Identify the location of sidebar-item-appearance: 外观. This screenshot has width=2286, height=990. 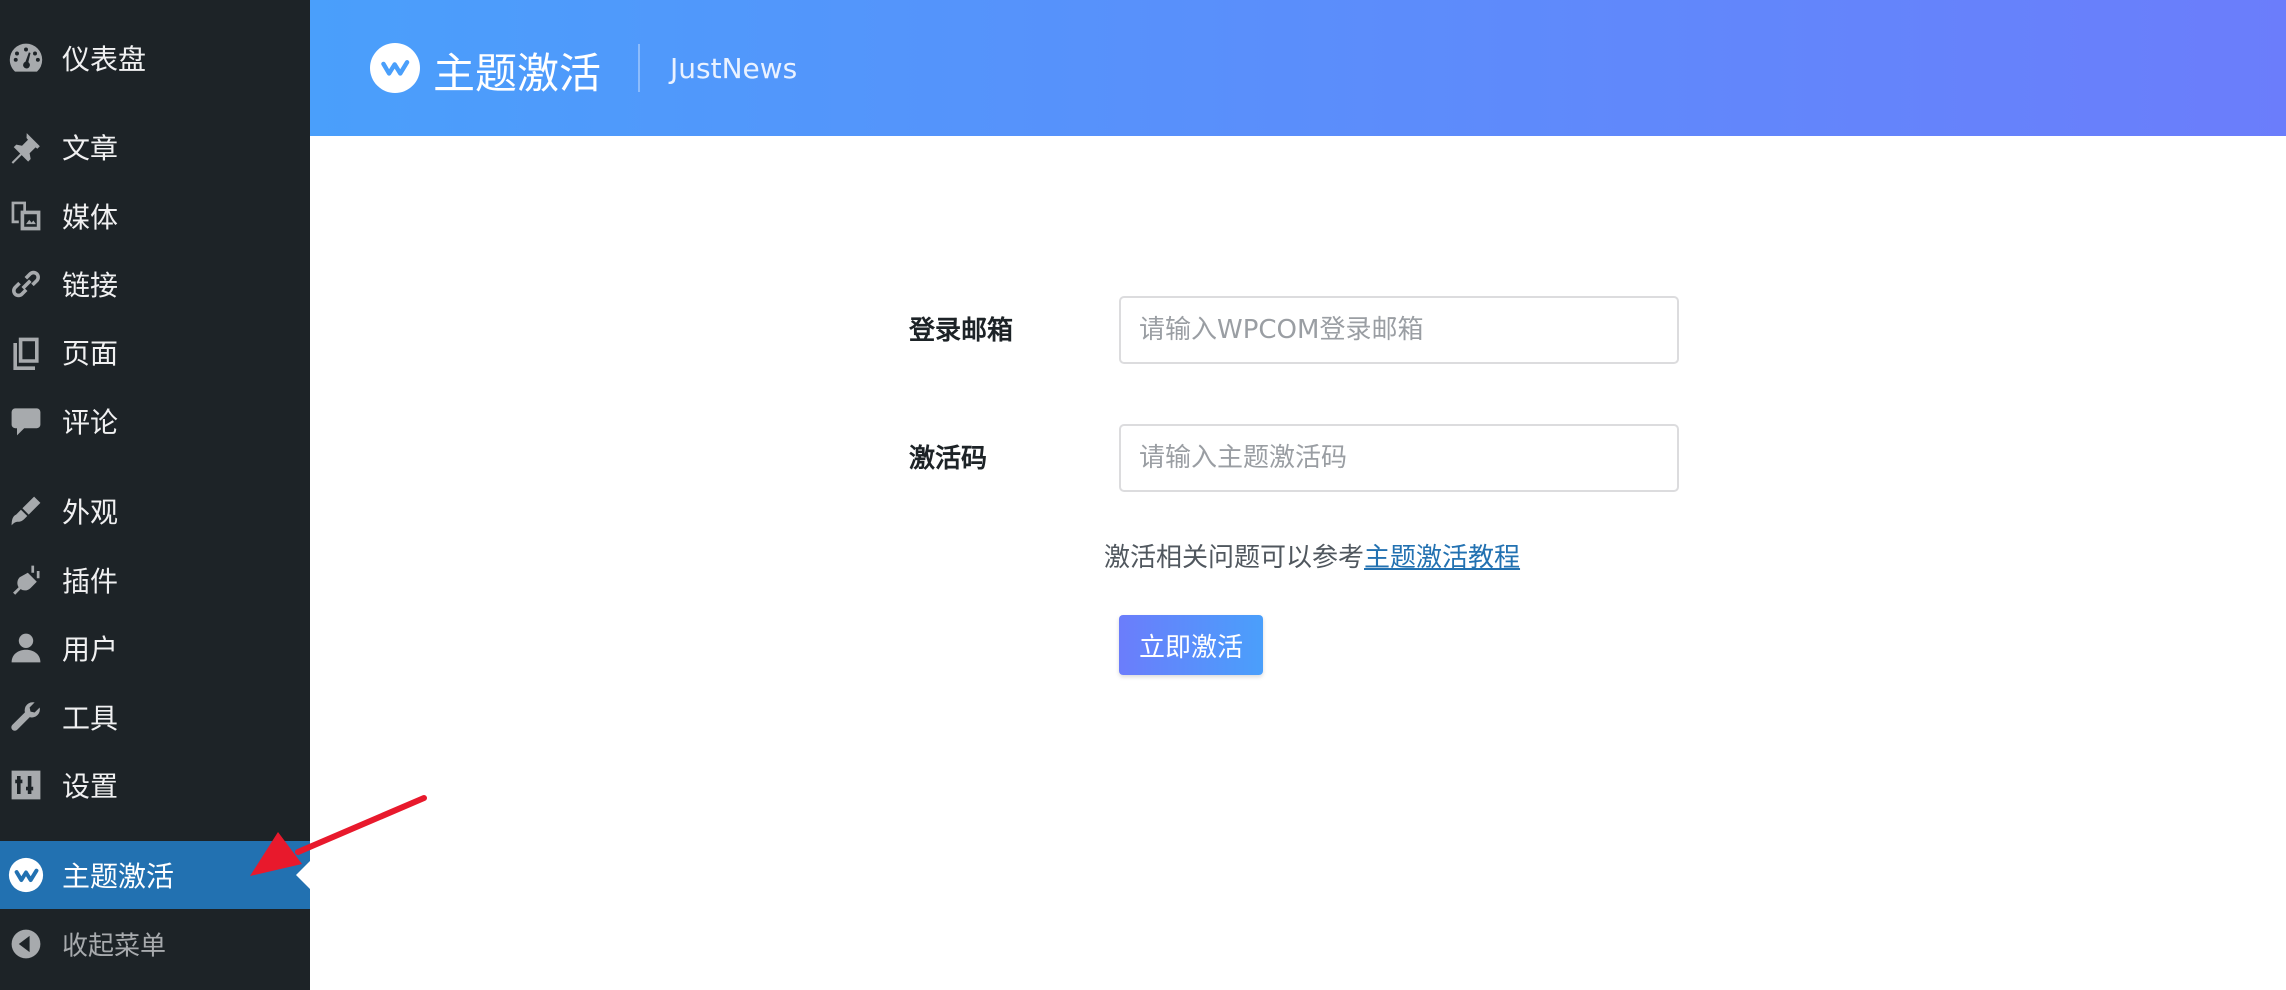
(155, 511).